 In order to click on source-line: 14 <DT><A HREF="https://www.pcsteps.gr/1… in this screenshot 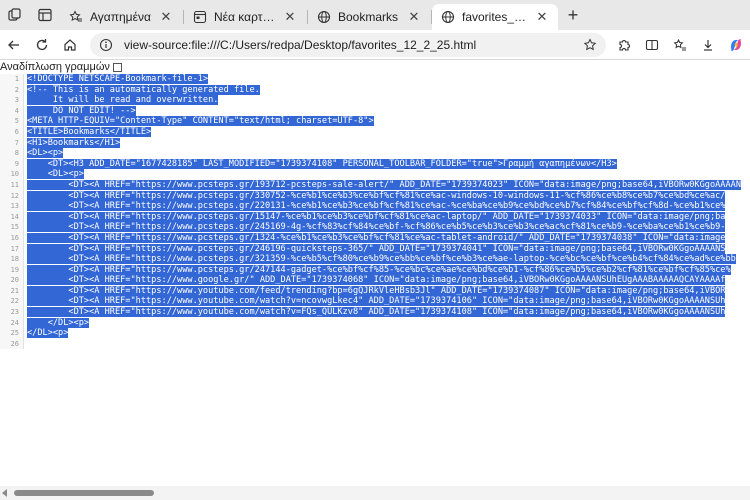, I will do `click(375, 217)`.